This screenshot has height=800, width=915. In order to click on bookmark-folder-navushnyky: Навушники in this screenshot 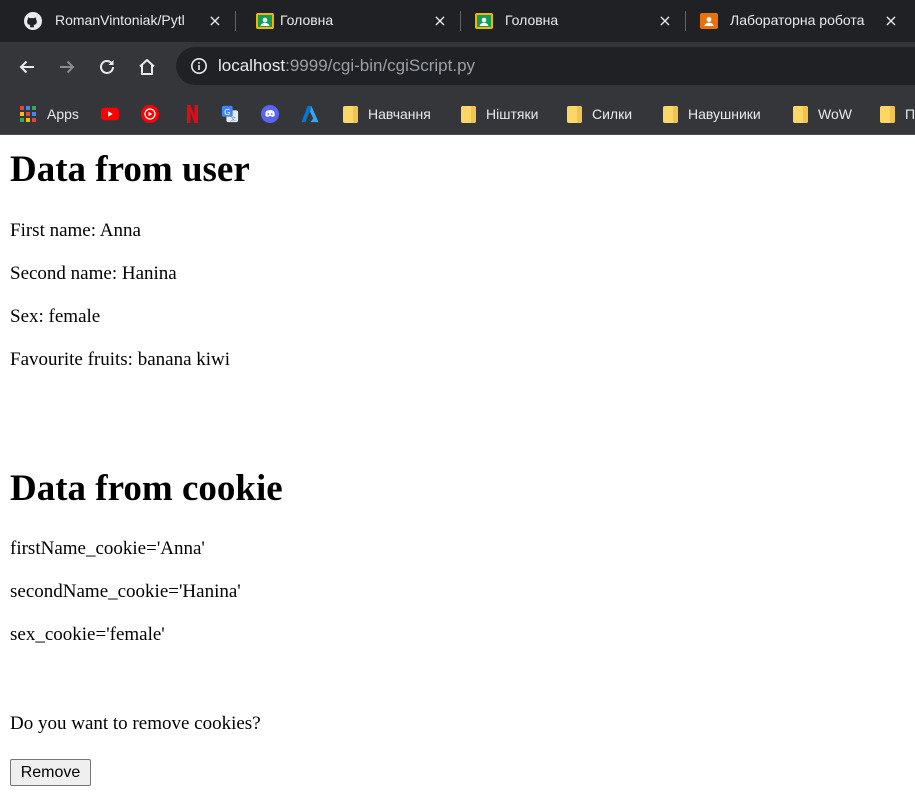, I will do `click(712, 114)`.